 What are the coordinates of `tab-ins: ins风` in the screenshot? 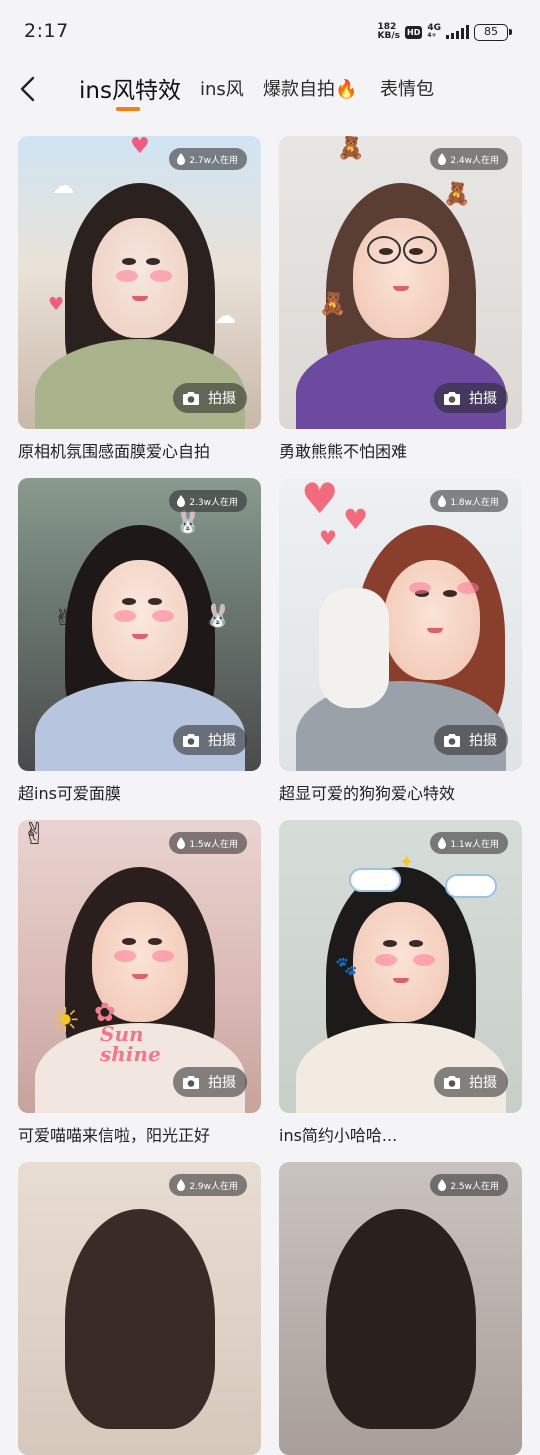 It's located at (222, 88).